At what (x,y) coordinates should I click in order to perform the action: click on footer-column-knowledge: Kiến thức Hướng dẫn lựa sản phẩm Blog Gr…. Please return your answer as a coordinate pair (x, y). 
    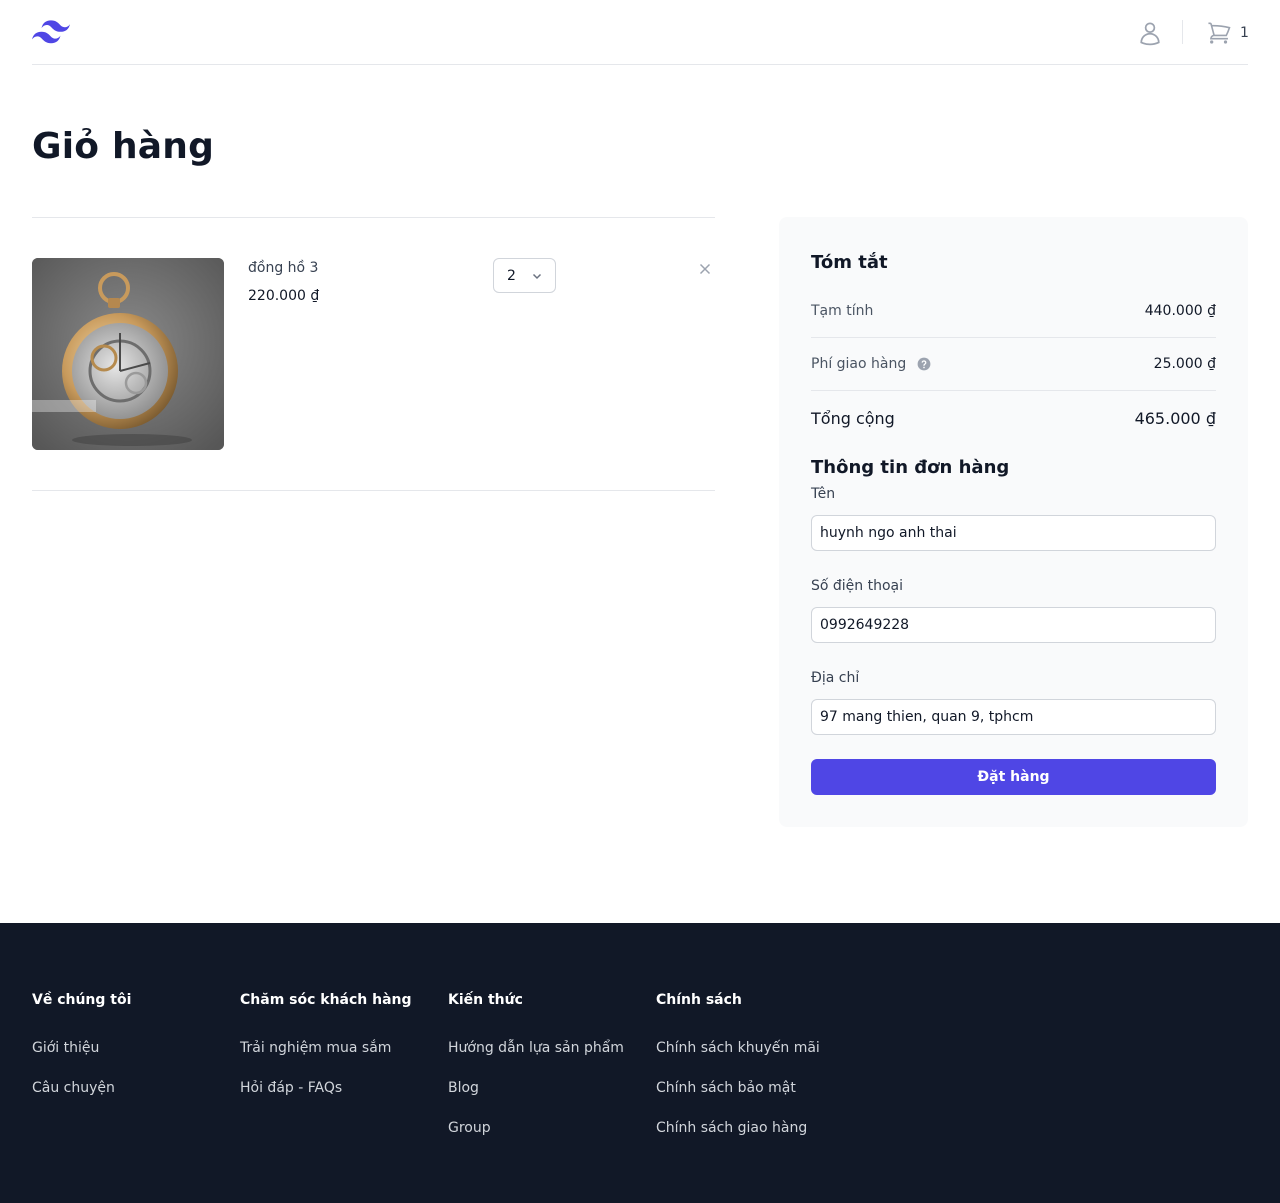
    Looking at the image, I should click on (548, 1073).